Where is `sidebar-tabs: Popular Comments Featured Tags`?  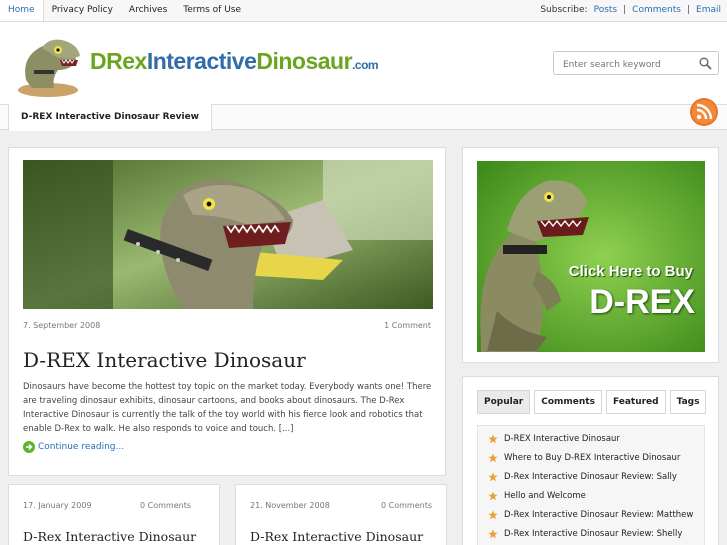 sidebar-tabs: Popular Comments Featured Tags is located at coordinates (592, 402).